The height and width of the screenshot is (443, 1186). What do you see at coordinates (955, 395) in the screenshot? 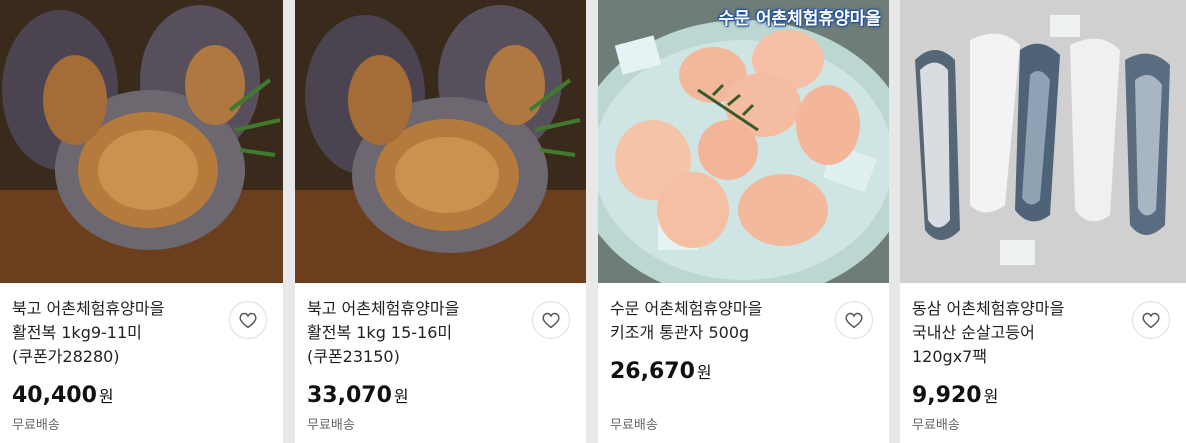
I see `product-price: 9,920 원` at bounding box center [955, 395].